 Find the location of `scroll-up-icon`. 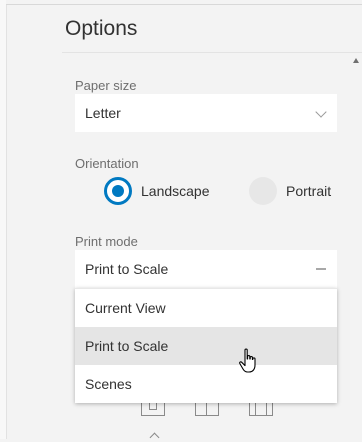

scroll-up-icon is located at coordinates (356, 60).